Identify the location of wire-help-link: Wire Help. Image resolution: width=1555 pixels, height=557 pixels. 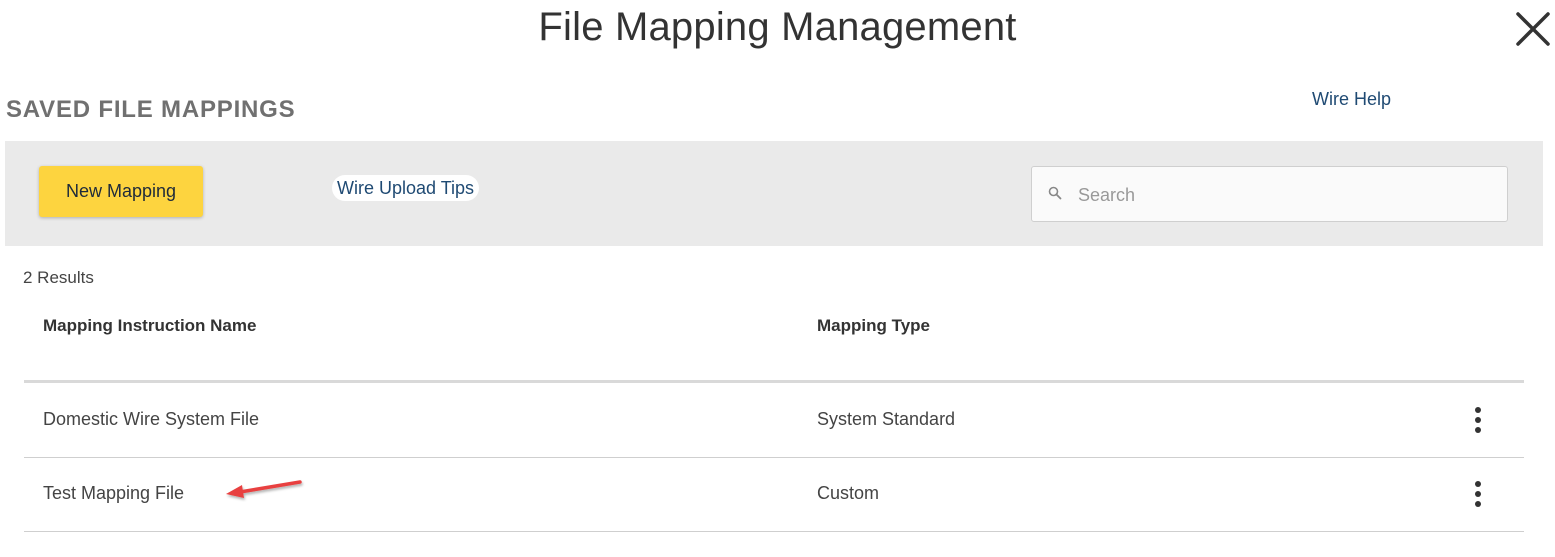
(1351, 99).